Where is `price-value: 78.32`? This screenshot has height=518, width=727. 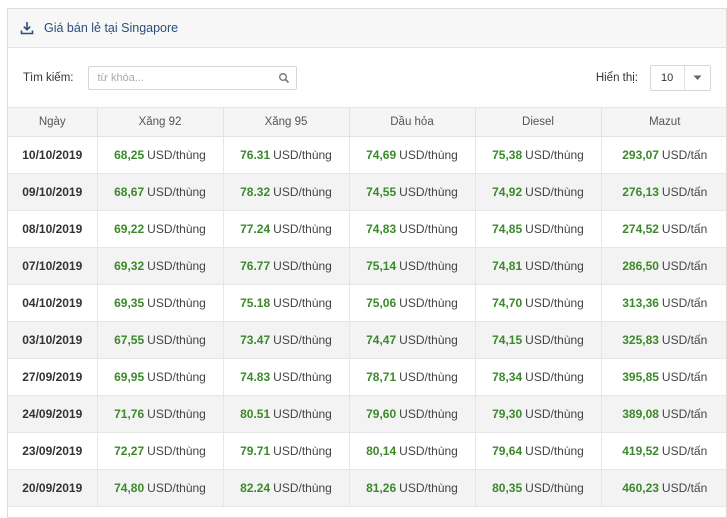 price-value: 78.32 is located at coordinates (255, 191).